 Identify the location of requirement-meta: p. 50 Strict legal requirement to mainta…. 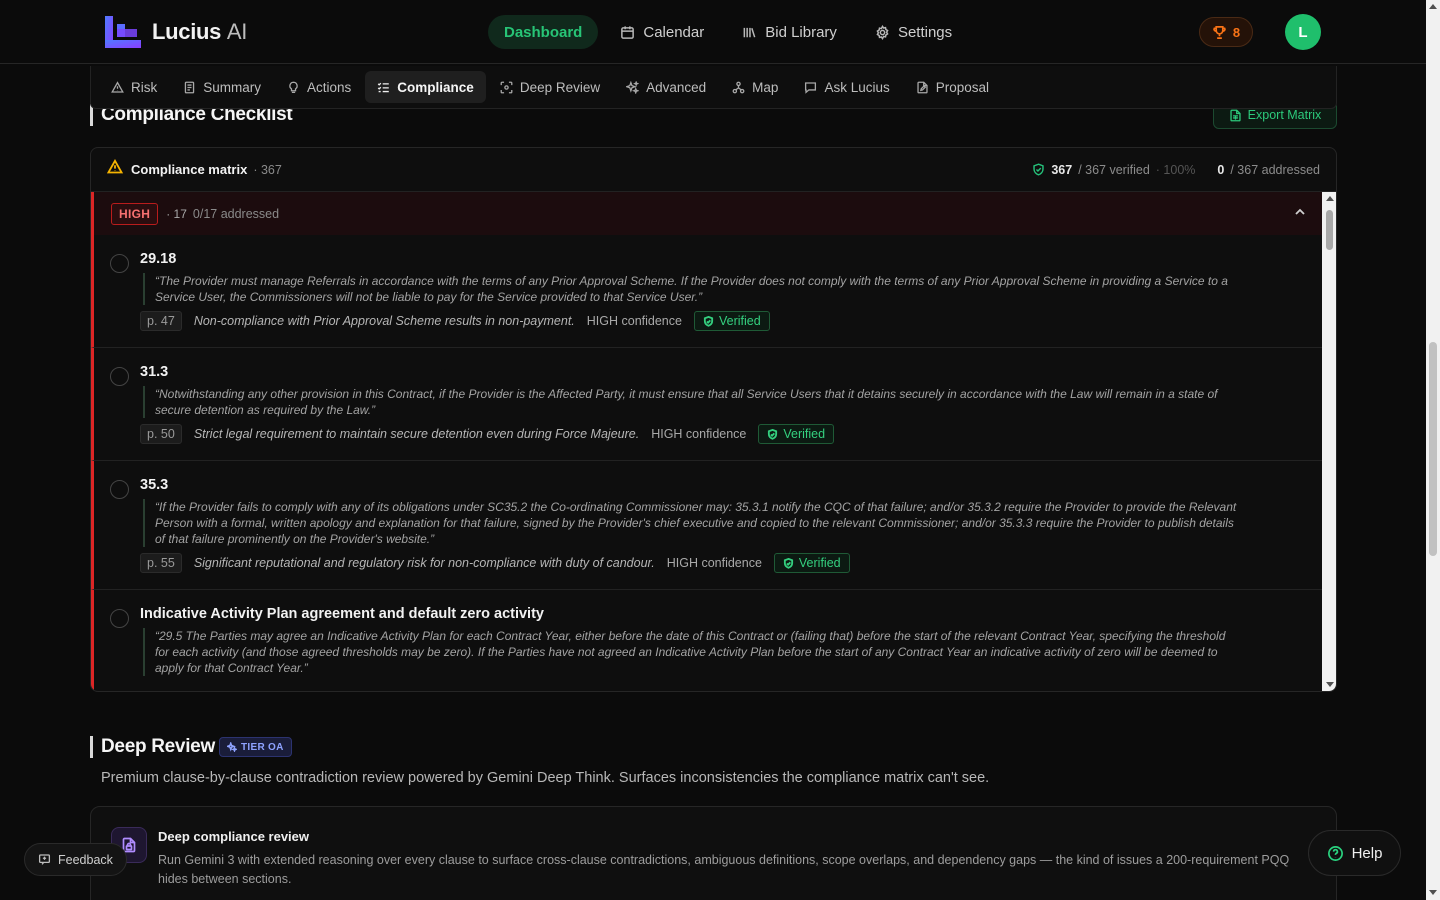
(691, 434).